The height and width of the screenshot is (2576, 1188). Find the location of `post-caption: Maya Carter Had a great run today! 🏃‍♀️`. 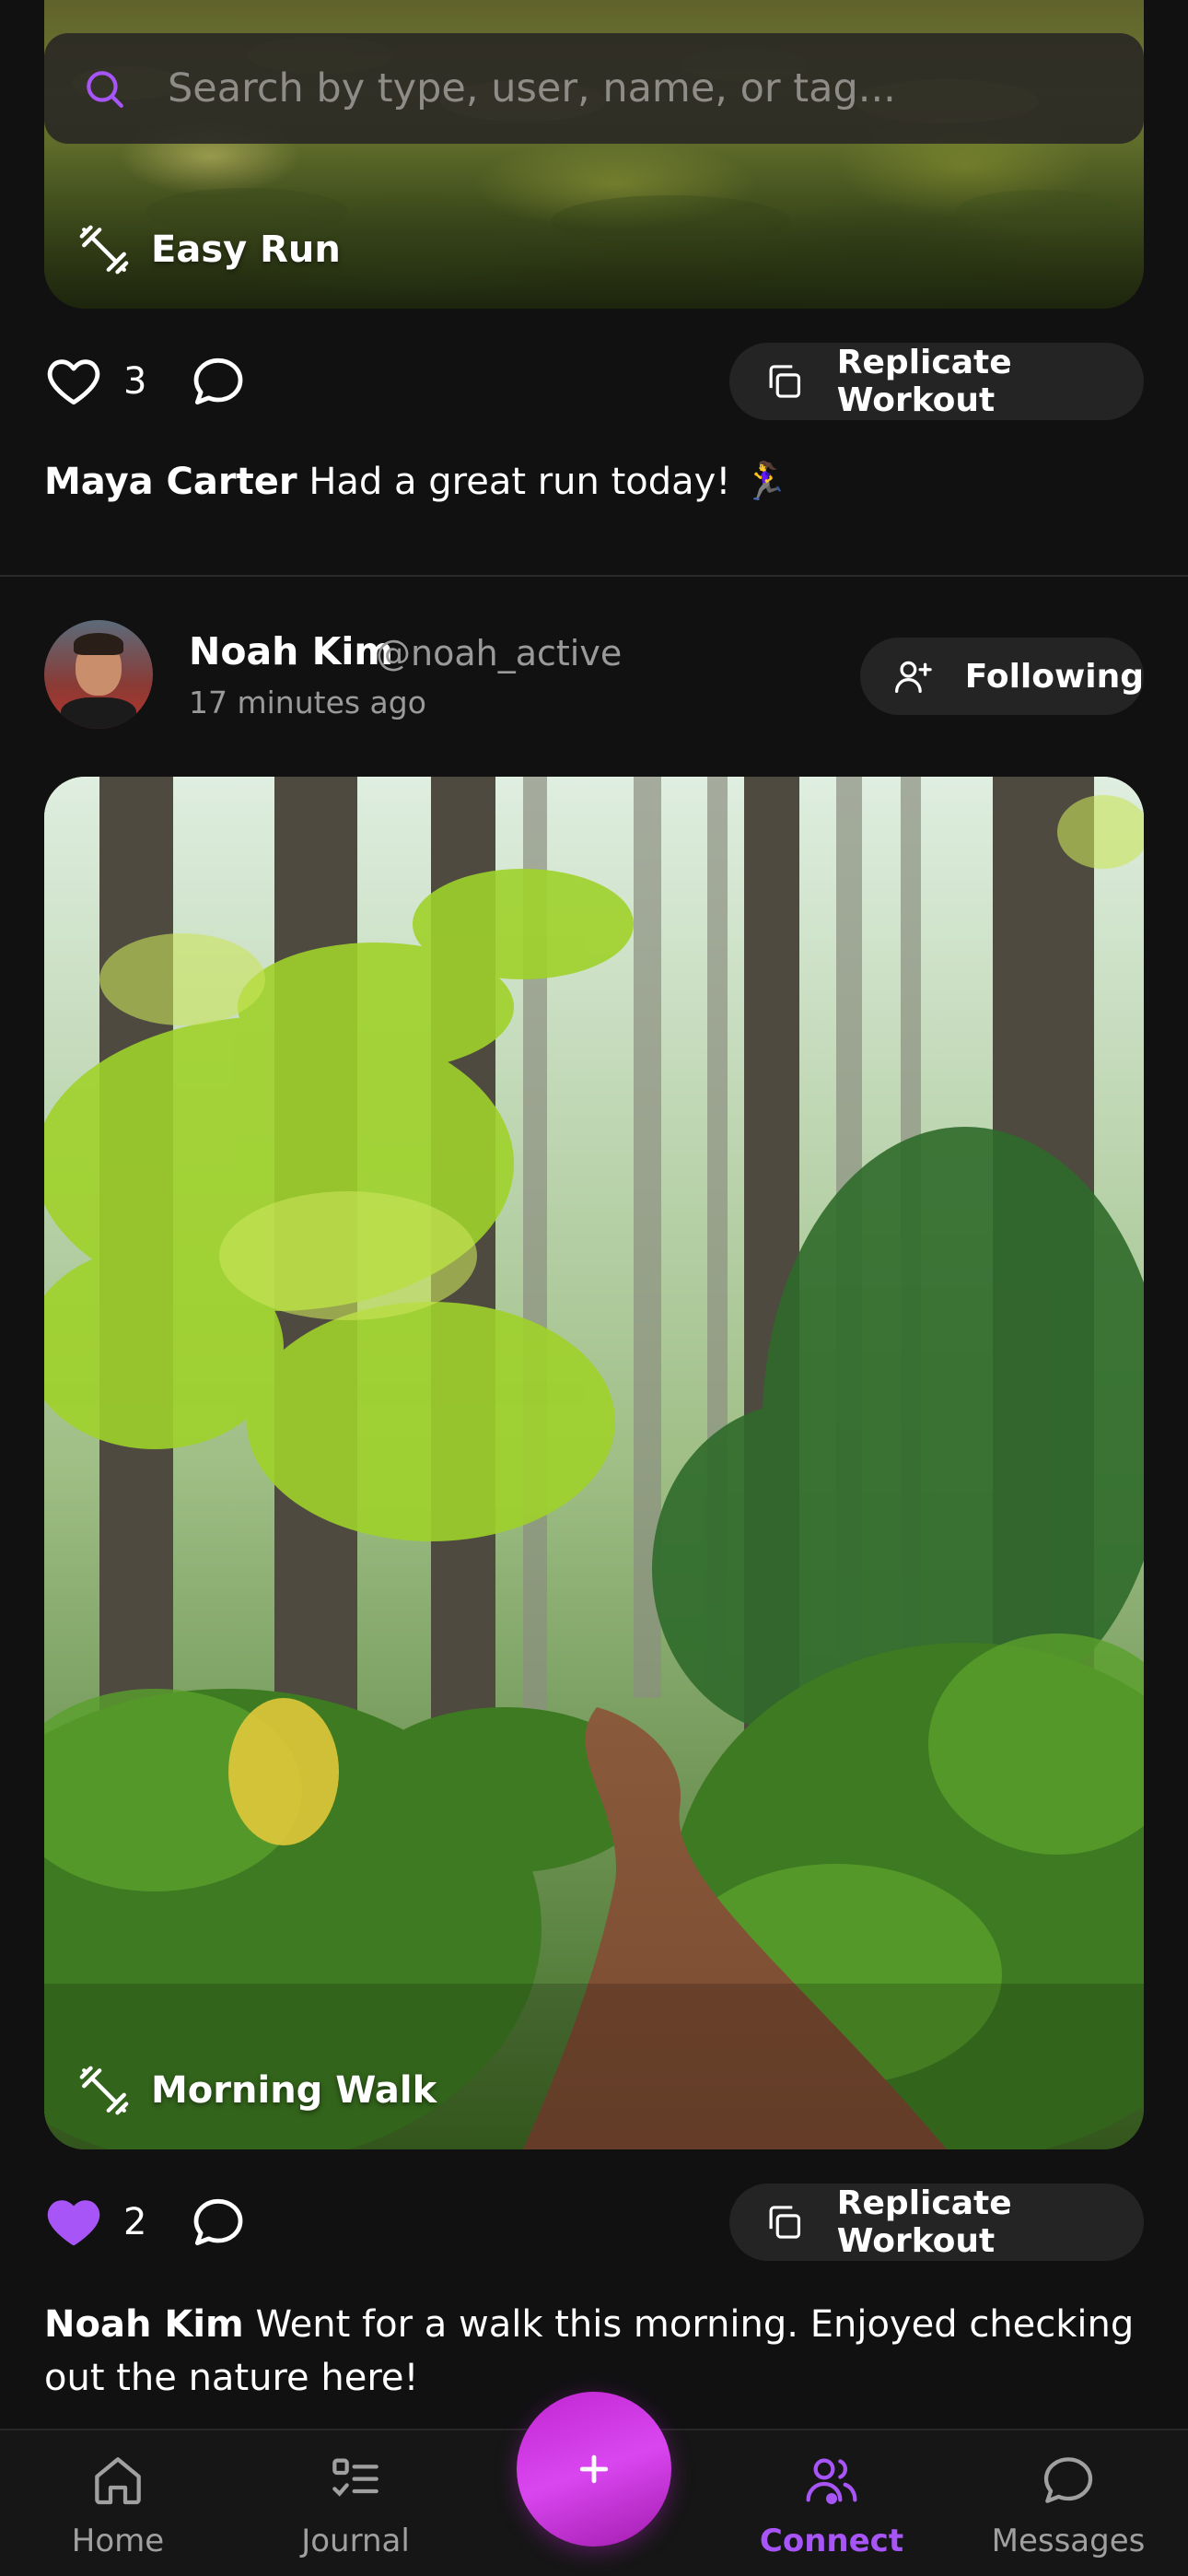

post-caption: Maya Carter Had a great run today! 🏃‍♀️ is located at coordinates (594, 482).